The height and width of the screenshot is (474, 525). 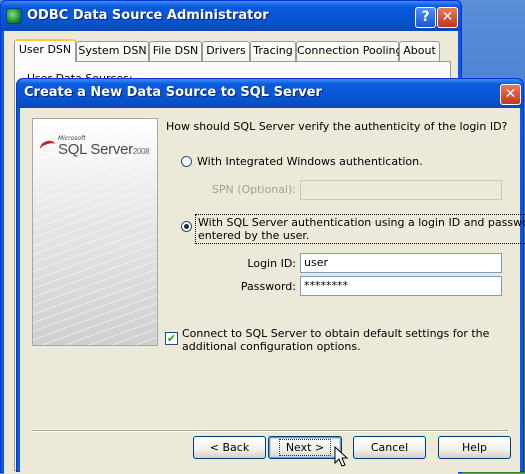 What do you see at coordinates (401, 263) in the screenshot?
I see `login-id-input: user` at bounding box center [401, 263].